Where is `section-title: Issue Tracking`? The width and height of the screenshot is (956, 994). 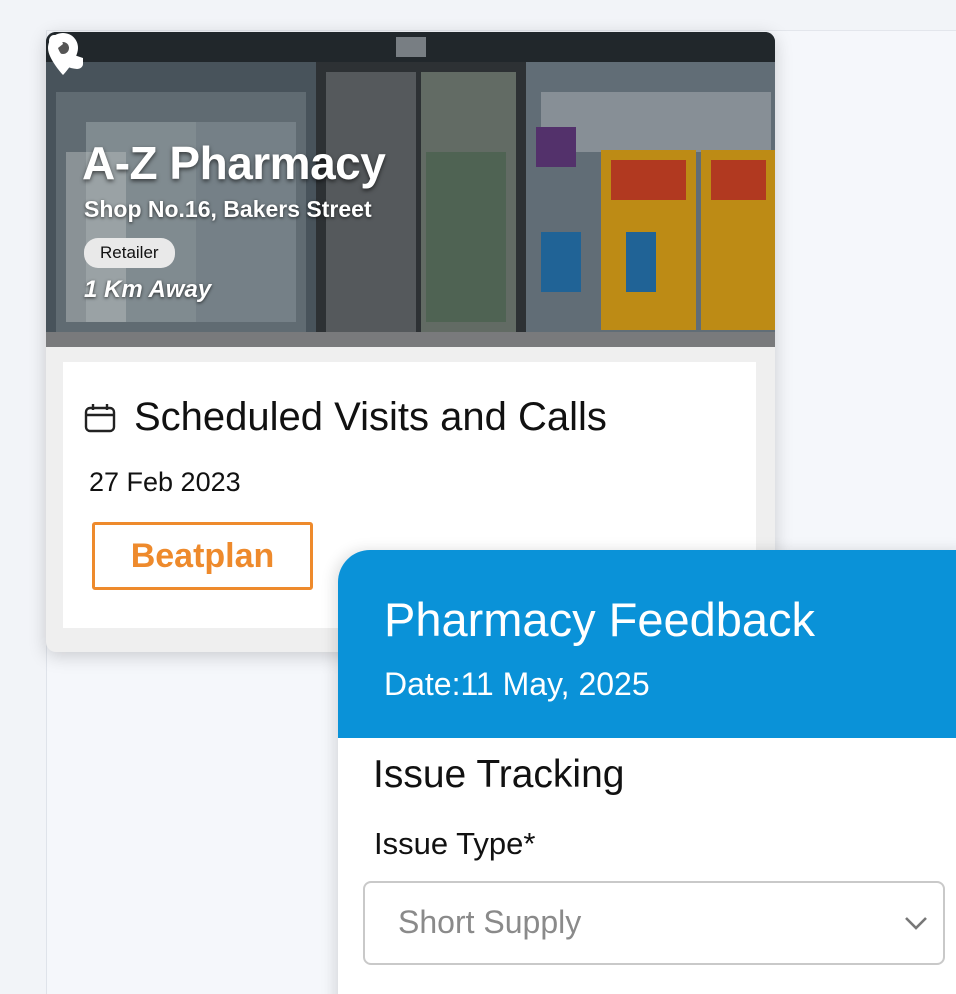
section-title: Issue Tracking is located at coordinates (499, 774).